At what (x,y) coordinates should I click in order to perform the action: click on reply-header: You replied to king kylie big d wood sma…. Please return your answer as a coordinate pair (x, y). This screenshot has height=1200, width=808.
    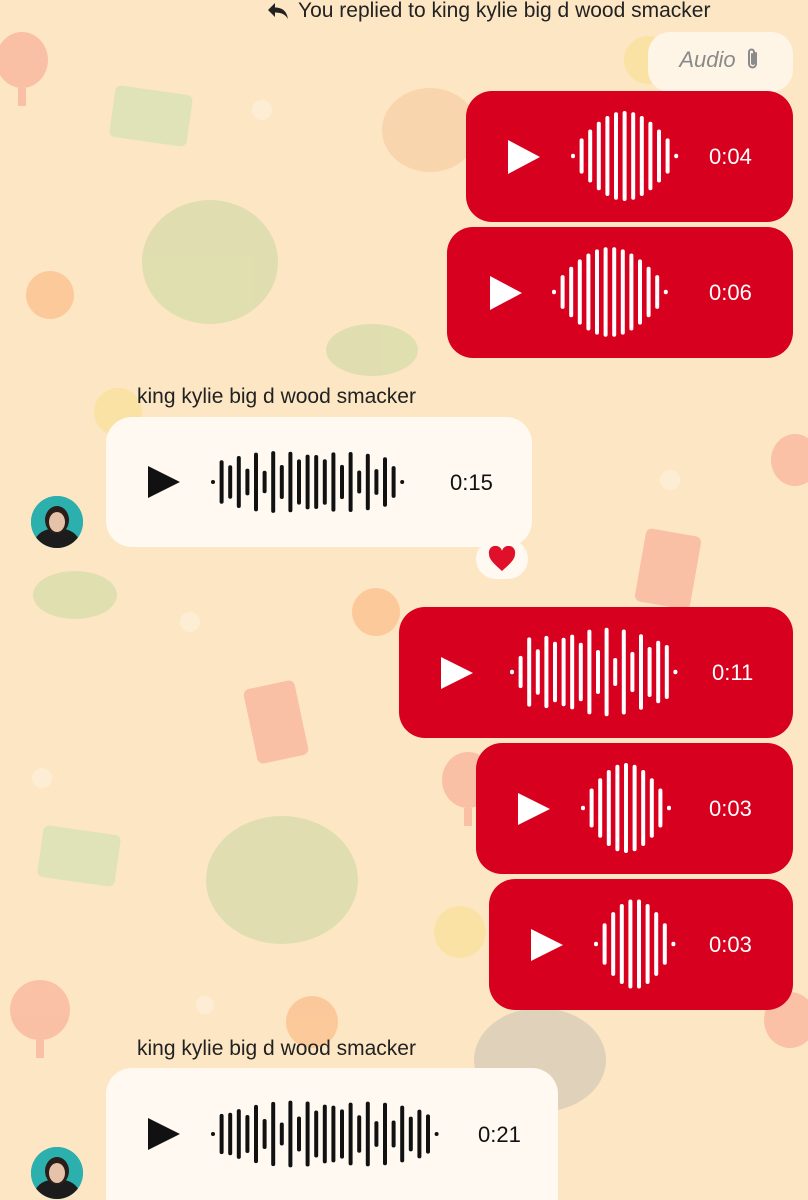
    Looking at the image, I should click on (488, 11).